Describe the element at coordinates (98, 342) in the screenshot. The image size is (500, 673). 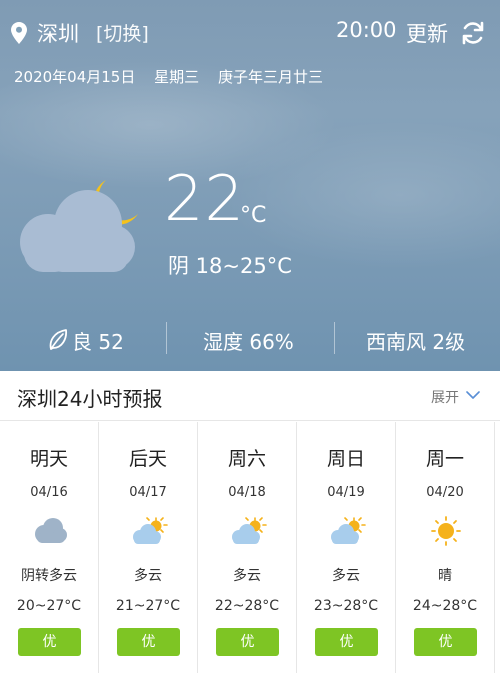
I see `air-quality-value: 良 52` at that location.